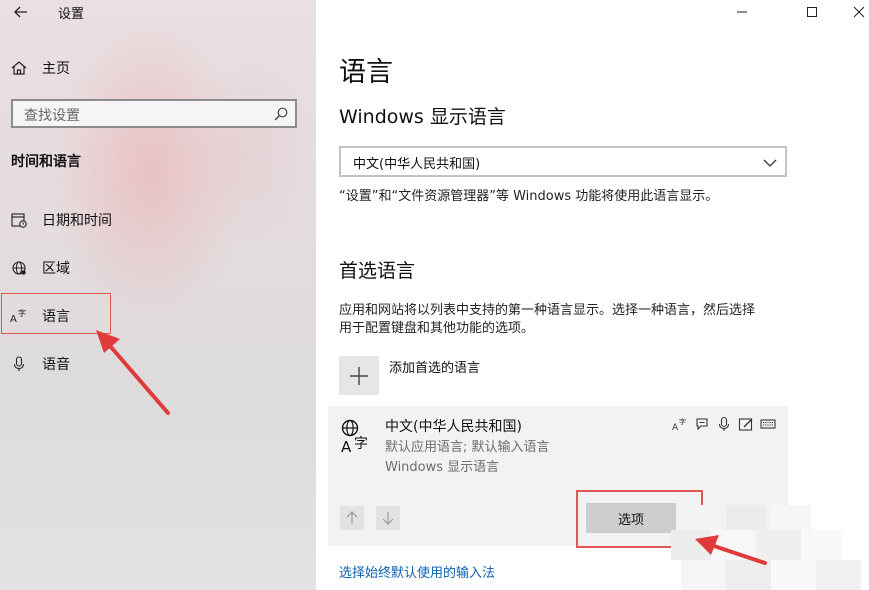 The height and width of the screenshot is (590, 869). What do you see at coordinates (46, 162) in the screenshot?
I see `section-title: 时间和语言` at bounding box center [46, 162].